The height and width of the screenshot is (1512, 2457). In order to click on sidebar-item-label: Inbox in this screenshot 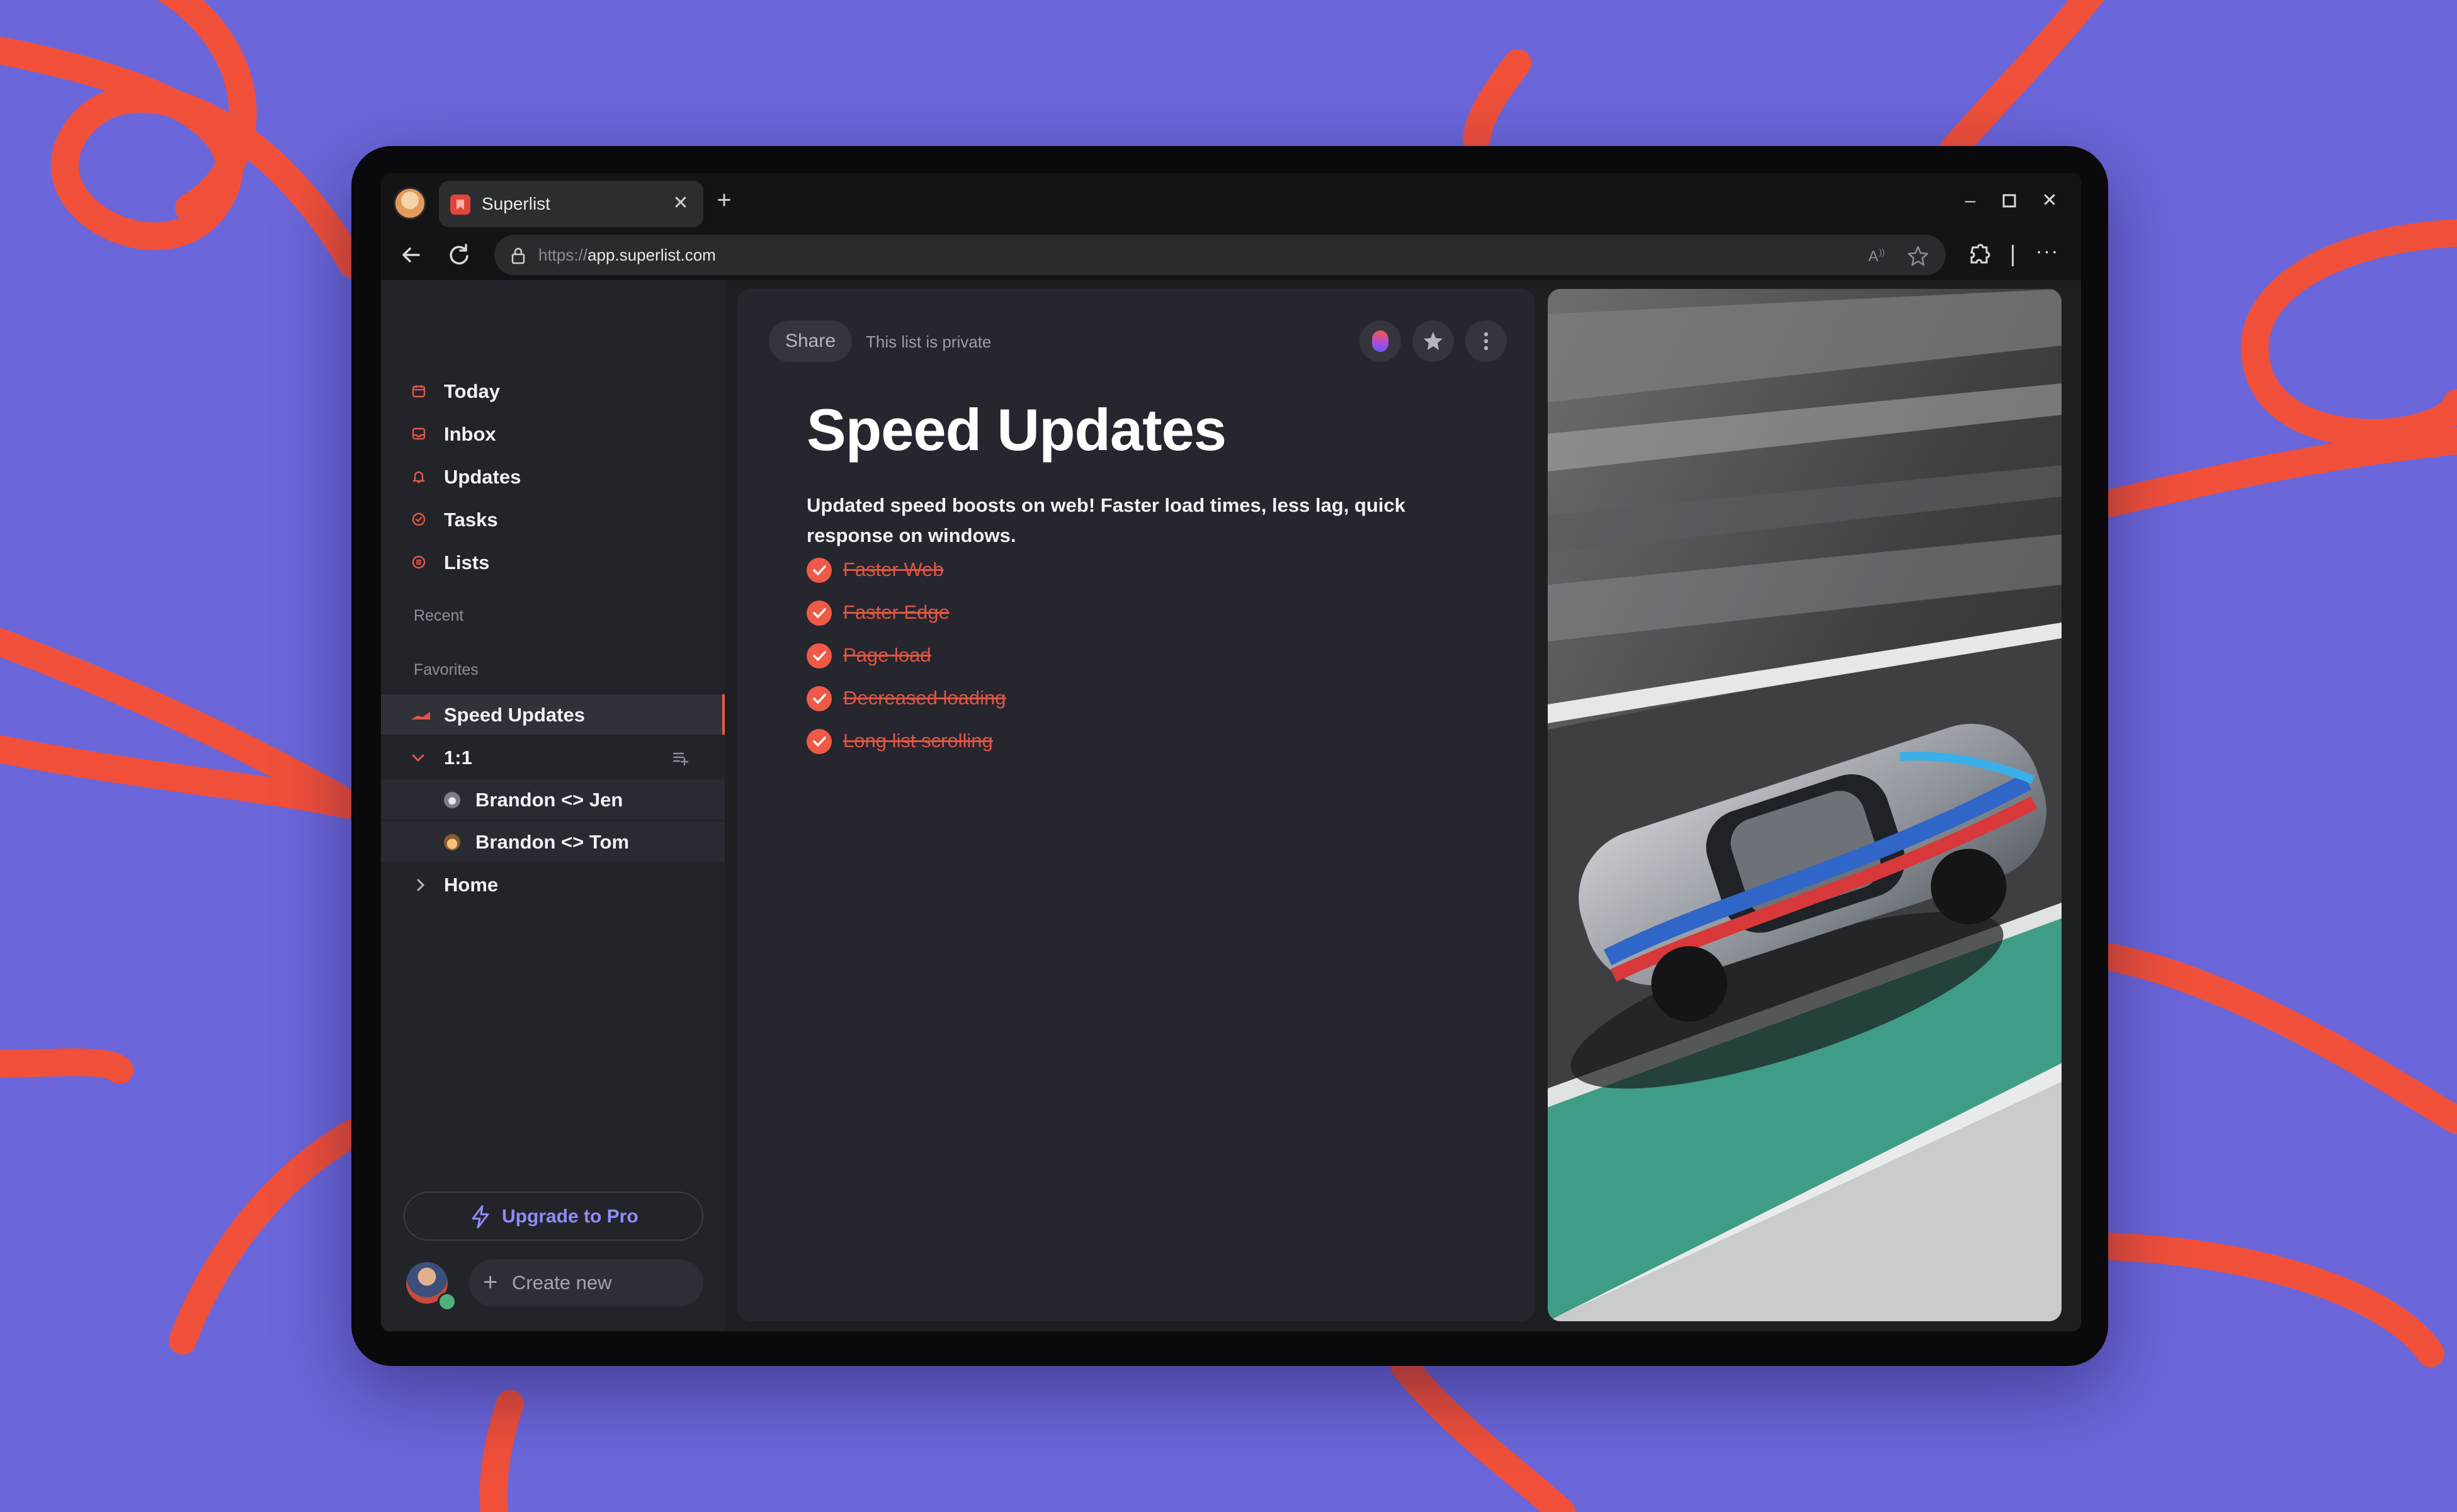, I will do `click(470, 434)`.